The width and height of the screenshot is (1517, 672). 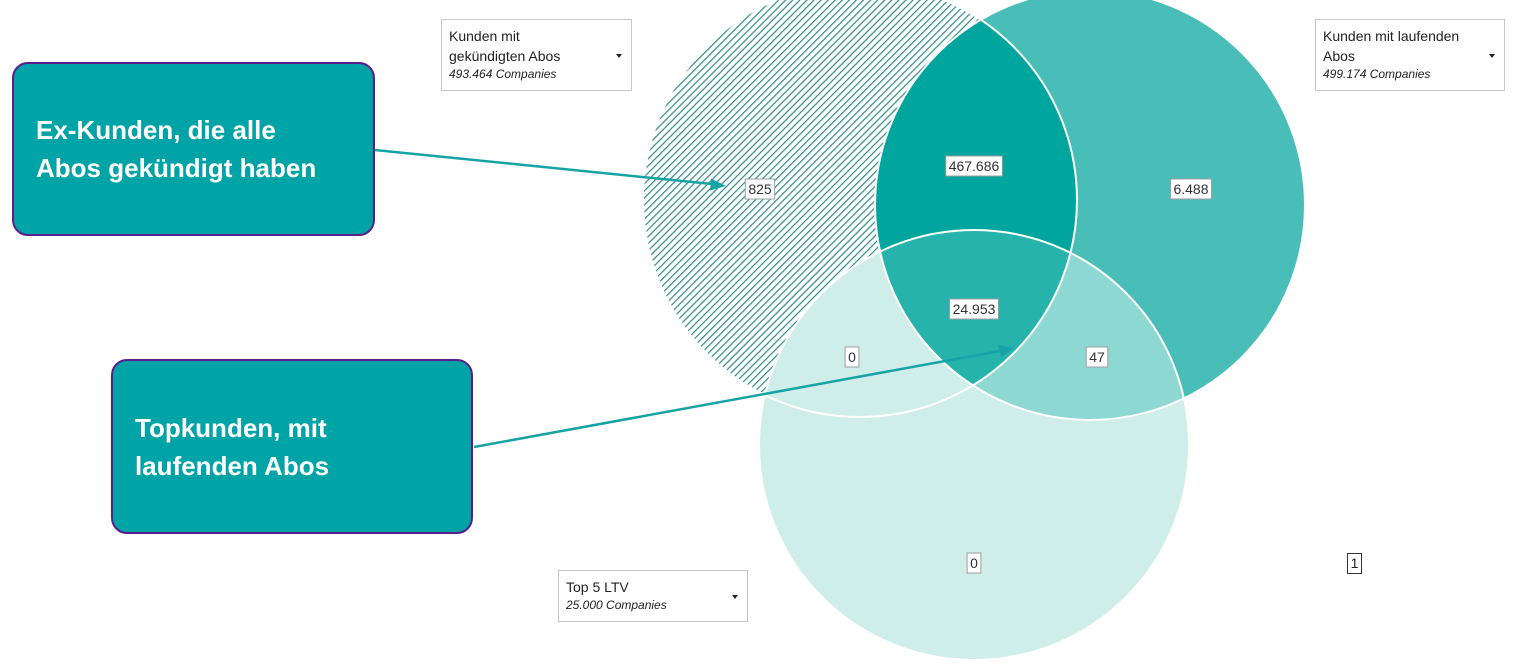 I want to click on callout-ex-kunden: Ex-Kunden, die alle Abos gekündigt haben, so click(x=193, y=149).